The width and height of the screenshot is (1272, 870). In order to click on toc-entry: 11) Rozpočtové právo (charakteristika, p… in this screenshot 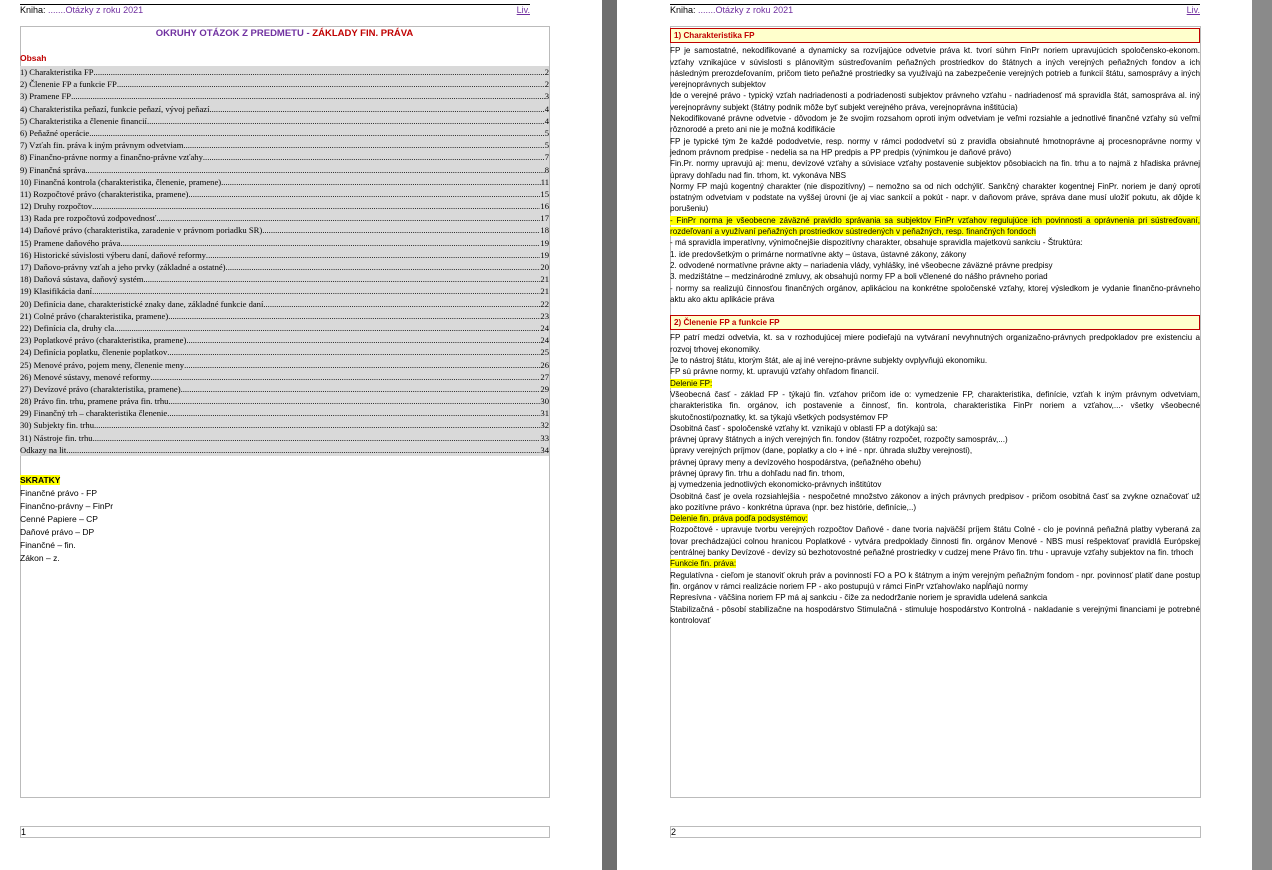, I will do `click(284, 194)`.